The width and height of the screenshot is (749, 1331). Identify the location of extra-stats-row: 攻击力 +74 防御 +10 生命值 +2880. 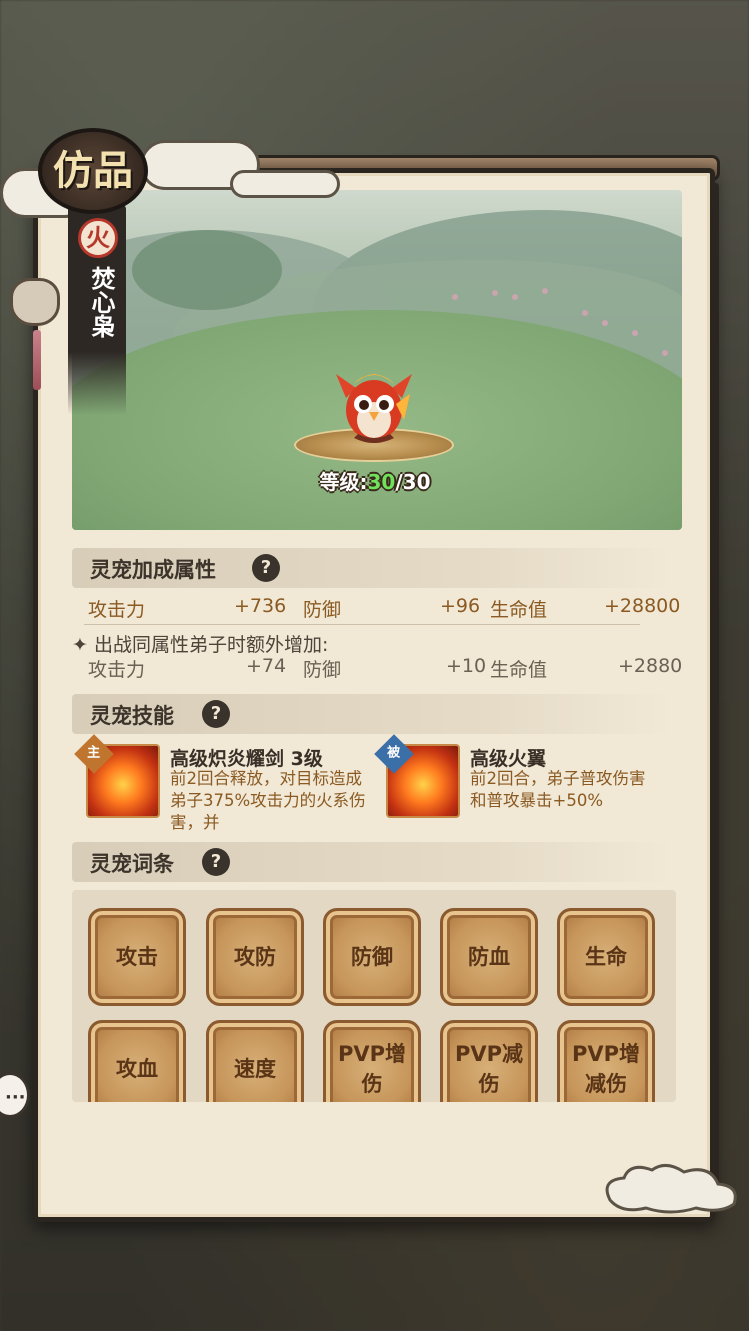
(388, 669).